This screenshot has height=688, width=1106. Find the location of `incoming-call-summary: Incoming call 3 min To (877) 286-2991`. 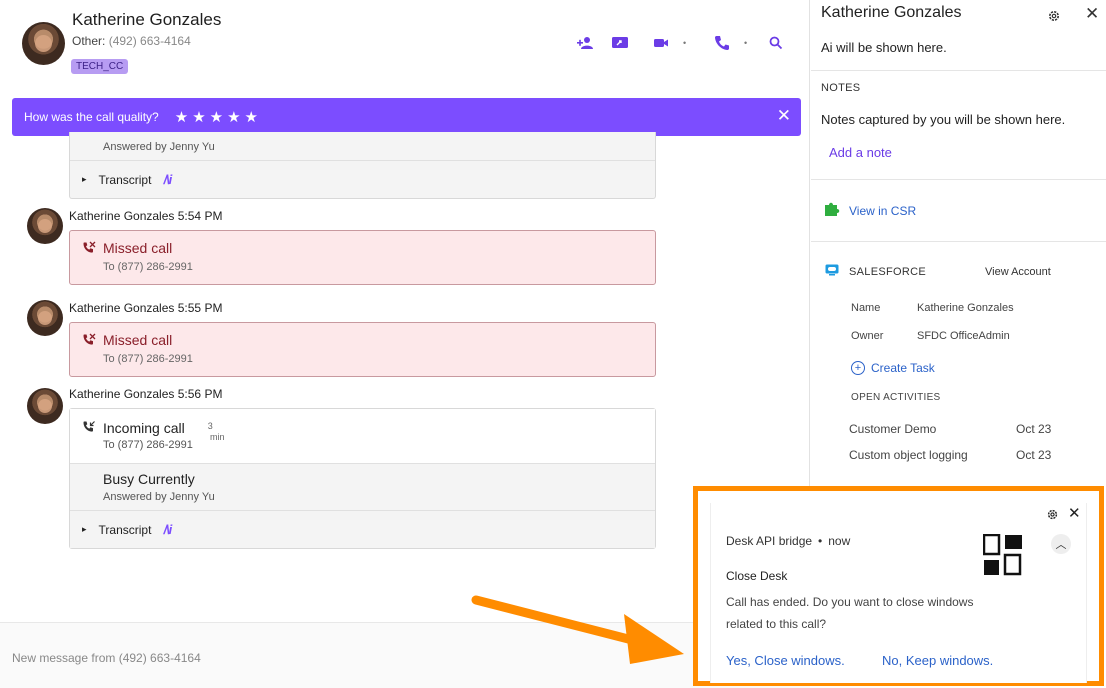

incoming-call-summary: Incoming call 3 min To (877) 286-2991 is located at coordinates (362, 436).